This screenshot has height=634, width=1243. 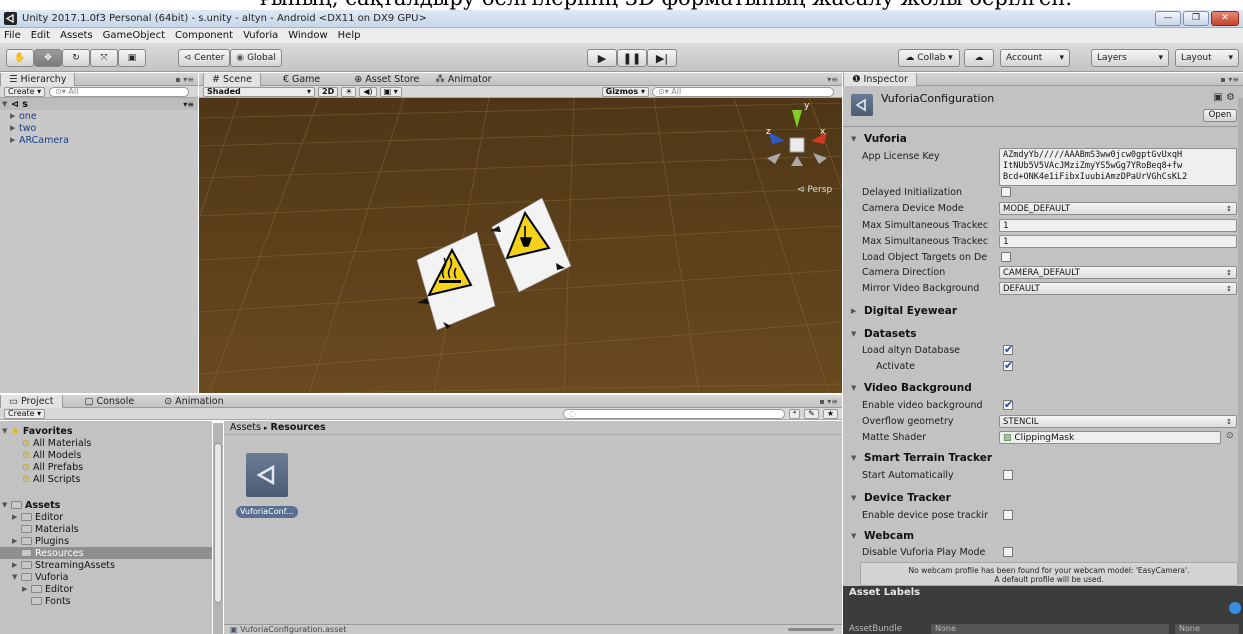 What do you see at coordinates (132, 58) in the screenshot?
I see `rect-tool-button: ▣` at bounding box center [132, 58].